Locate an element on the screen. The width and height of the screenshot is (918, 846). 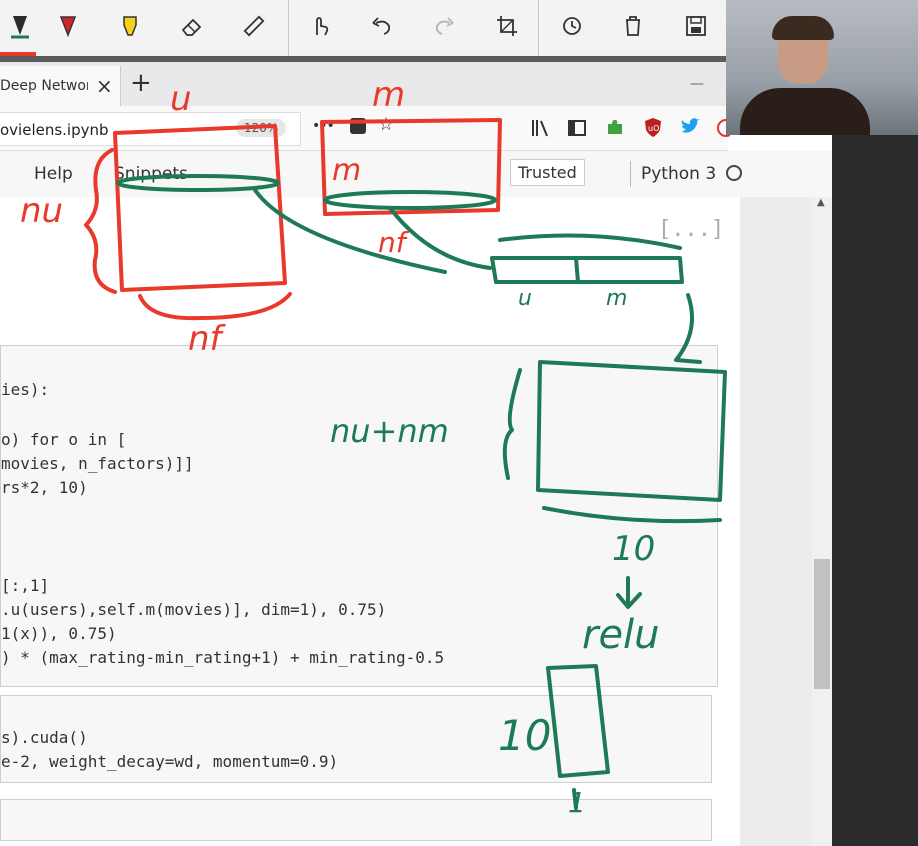
user-embedding-box is located at coordinates (200, 208).